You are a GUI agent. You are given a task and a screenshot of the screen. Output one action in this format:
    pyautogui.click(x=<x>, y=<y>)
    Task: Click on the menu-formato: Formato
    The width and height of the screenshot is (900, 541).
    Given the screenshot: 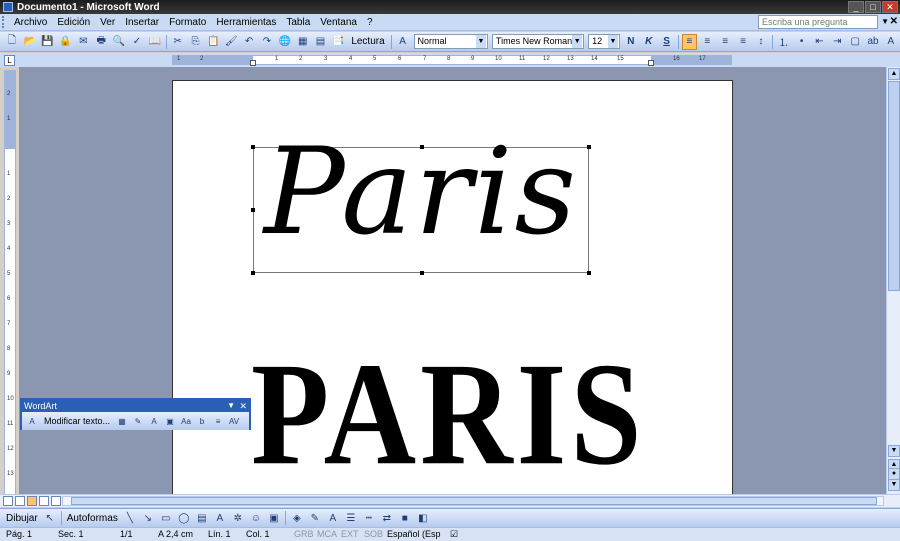 What is the action you would take?
    pyautogui.click(x=187, y=22)
    